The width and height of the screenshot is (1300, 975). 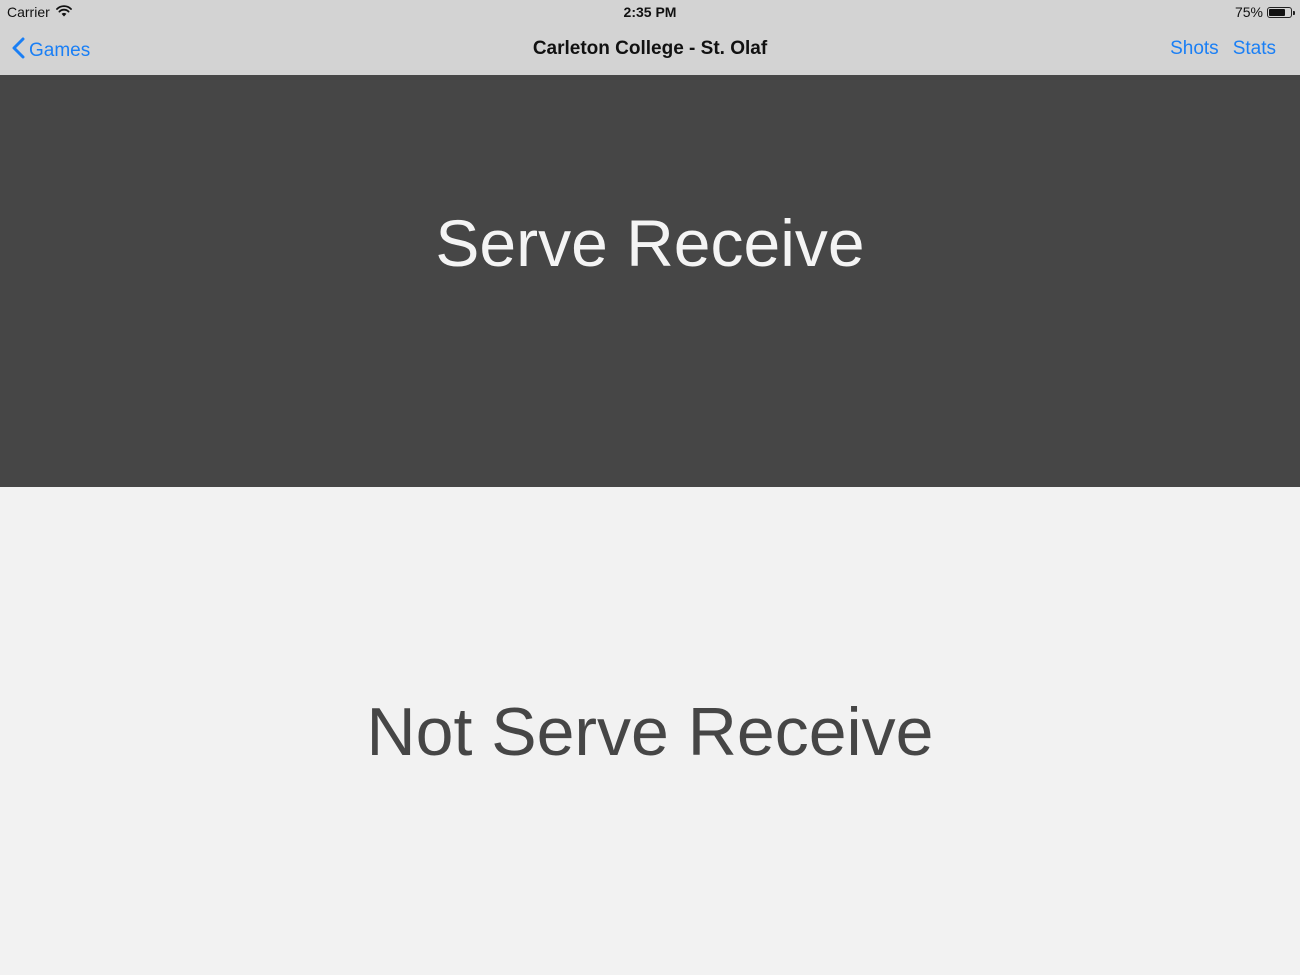 I want to click on stats-button: Stats, so click(x=1254, y=49).